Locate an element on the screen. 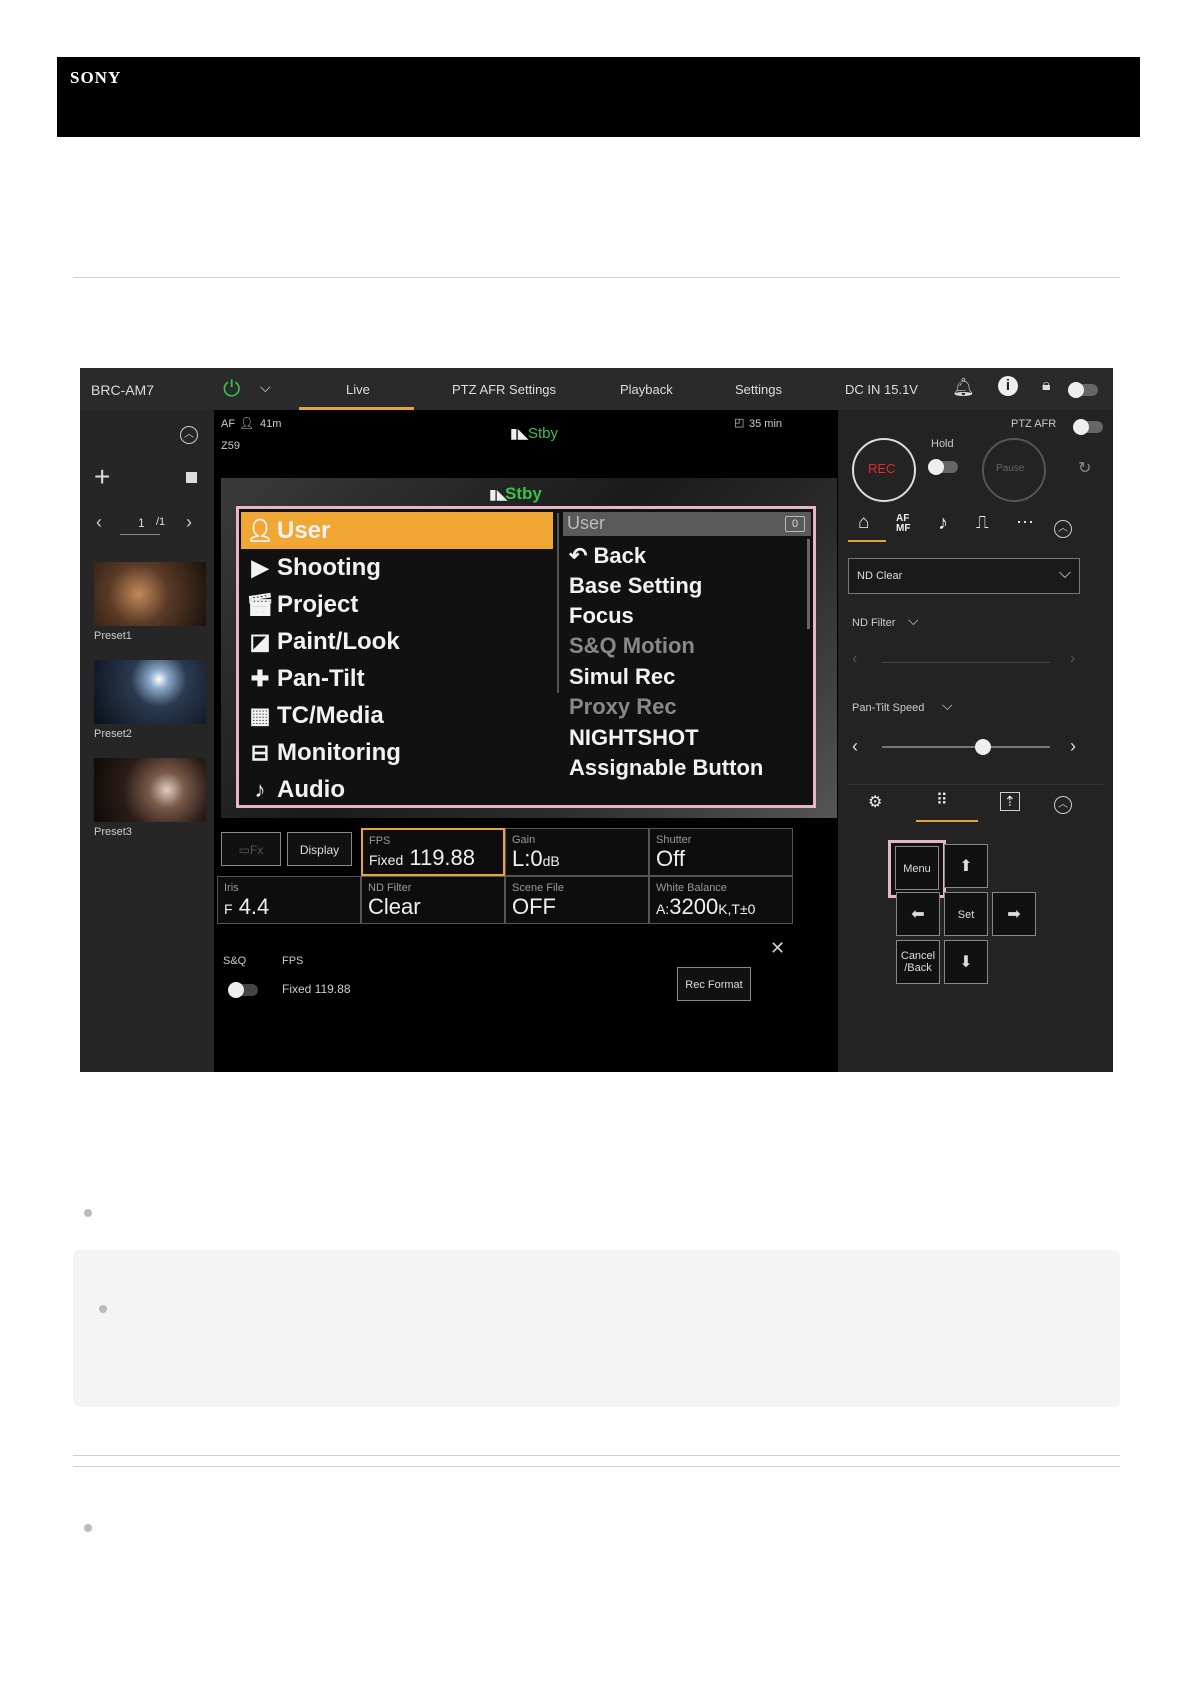  divider is located at coordinates (596, 1455).